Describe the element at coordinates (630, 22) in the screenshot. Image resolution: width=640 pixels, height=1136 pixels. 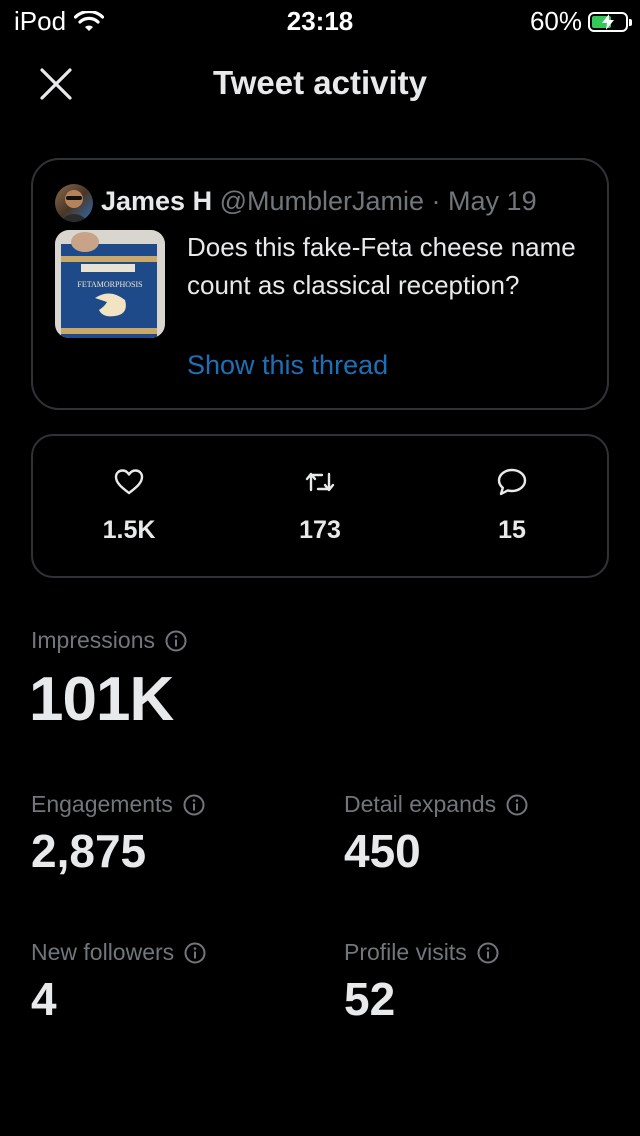
I see `battery-nub` at that location.